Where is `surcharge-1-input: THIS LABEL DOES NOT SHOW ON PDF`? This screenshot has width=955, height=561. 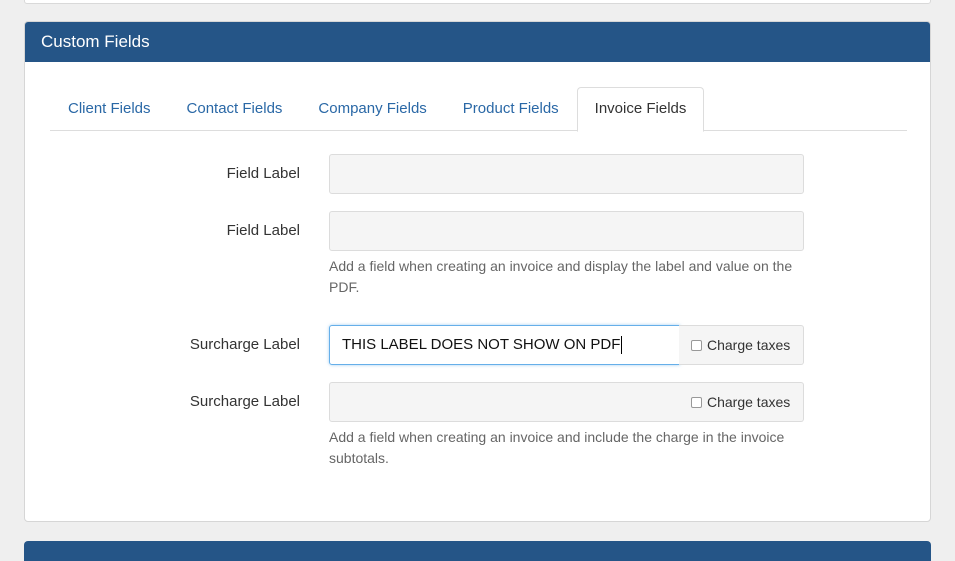
surcharge-1-input: THIS LABEL DOES NOT SHOW ON PDF is located at coordinates (504, 345).